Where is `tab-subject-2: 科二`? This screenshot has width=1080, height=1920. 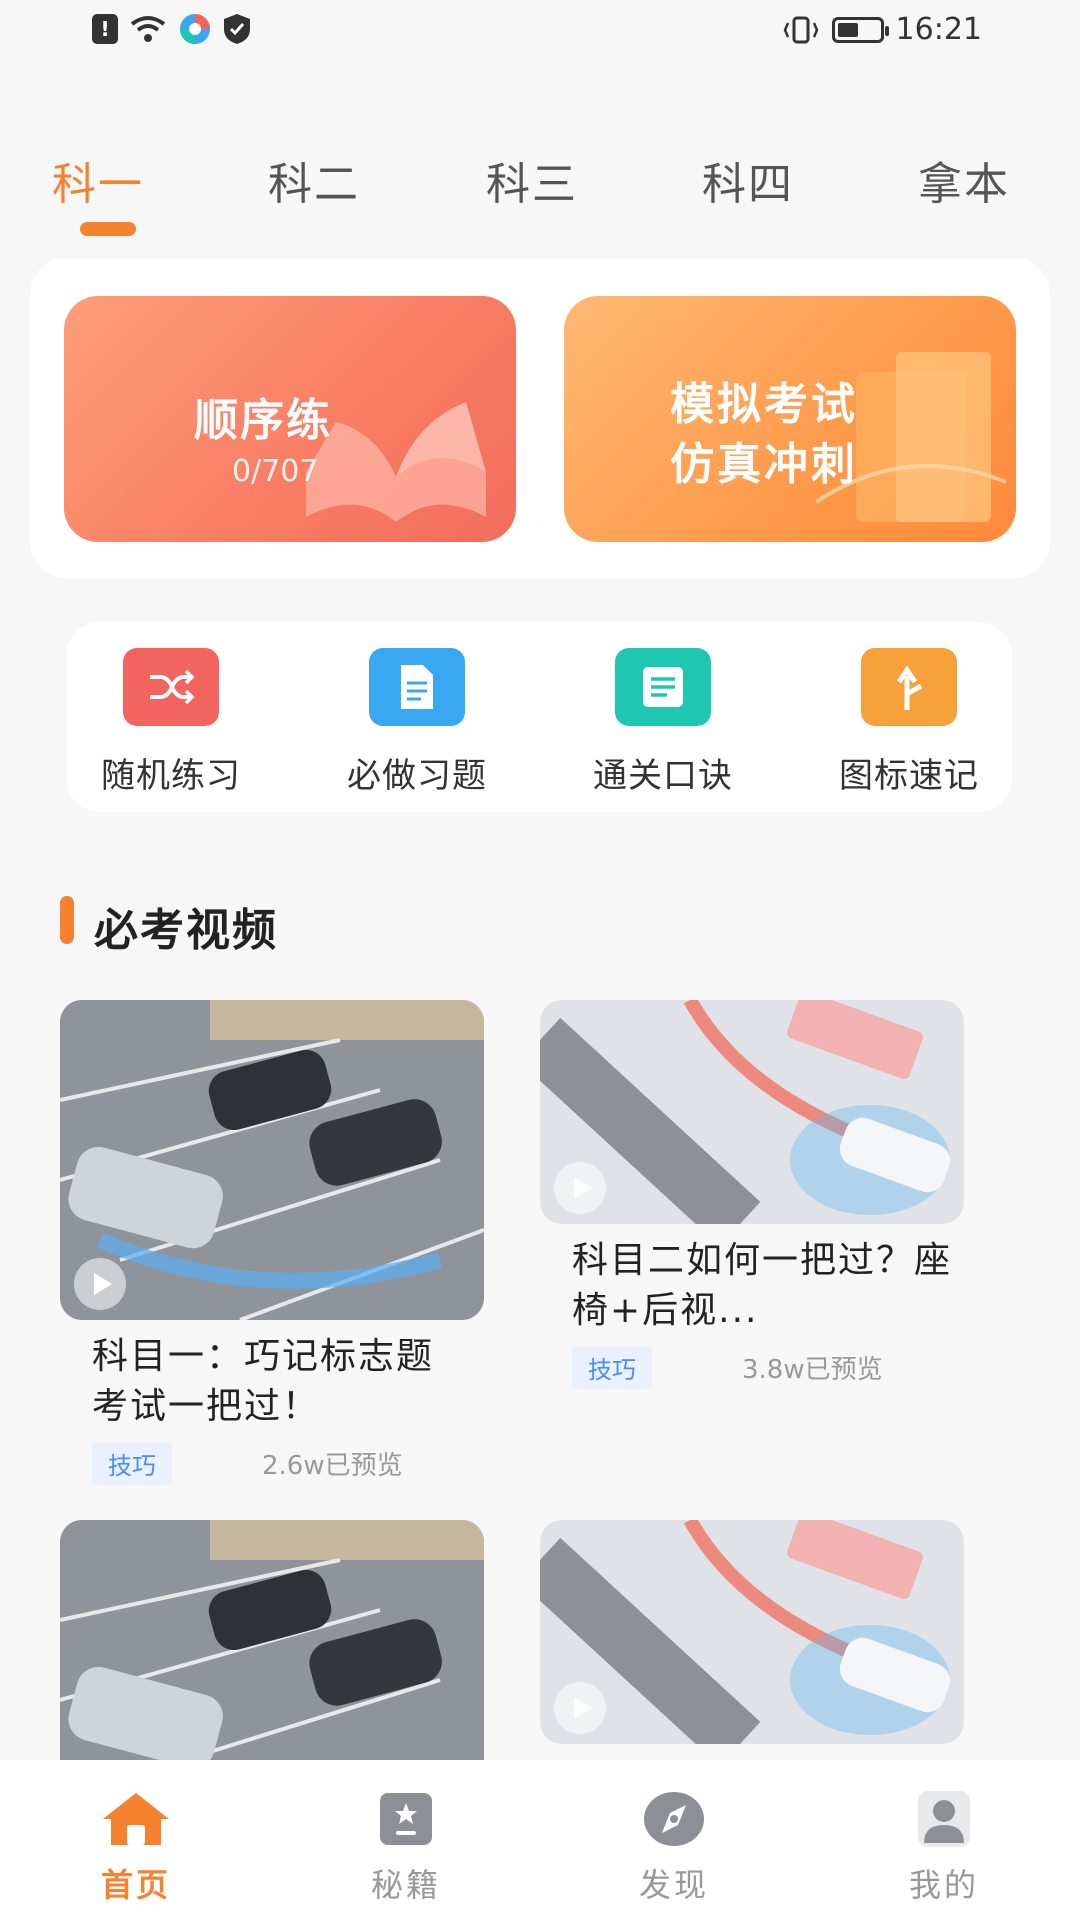
tab-subject-2: 科二 is located at coordinates (314, 180).